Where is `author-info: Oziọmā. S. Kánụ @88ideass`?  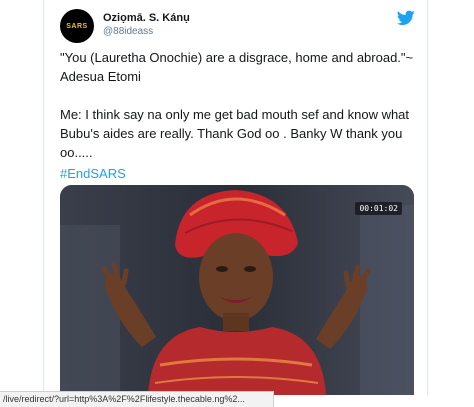
author-info: Oziọmā. S. Kánụ @88ideass is located at coordinates (146, 24).